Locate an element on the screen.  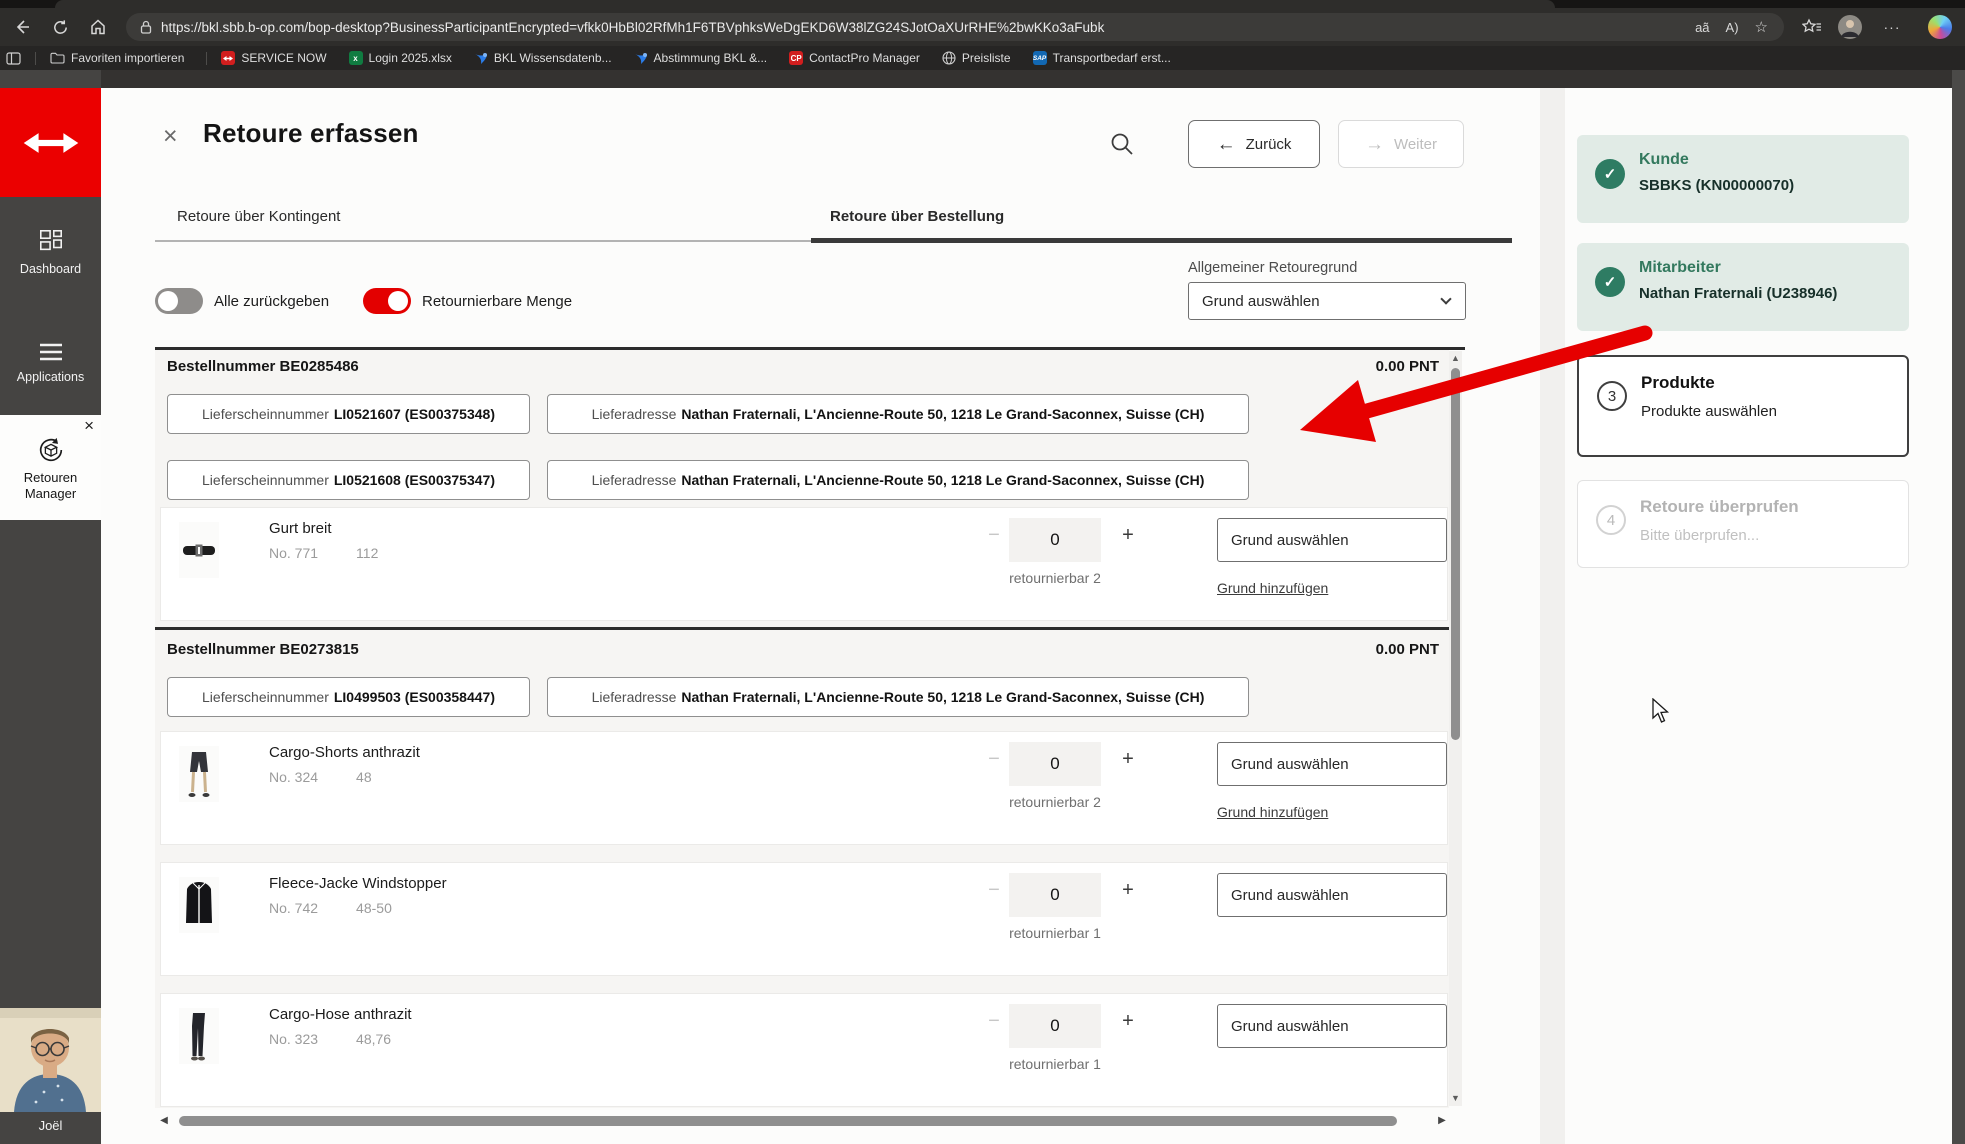
scroll-right-icon: ▶ is located at coordinates (1442, 1121).